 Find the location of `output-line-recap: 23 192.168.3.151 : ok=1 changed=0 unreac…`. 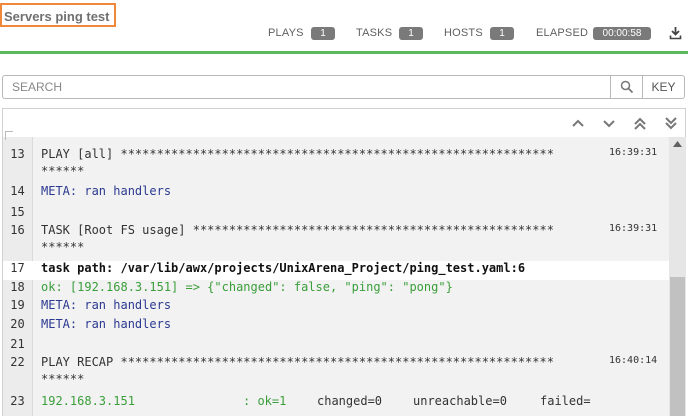

output-line-recap: 23 192.168.3.151 : ok=1 changed=0 unreac… is located at coordinates (336, 403).